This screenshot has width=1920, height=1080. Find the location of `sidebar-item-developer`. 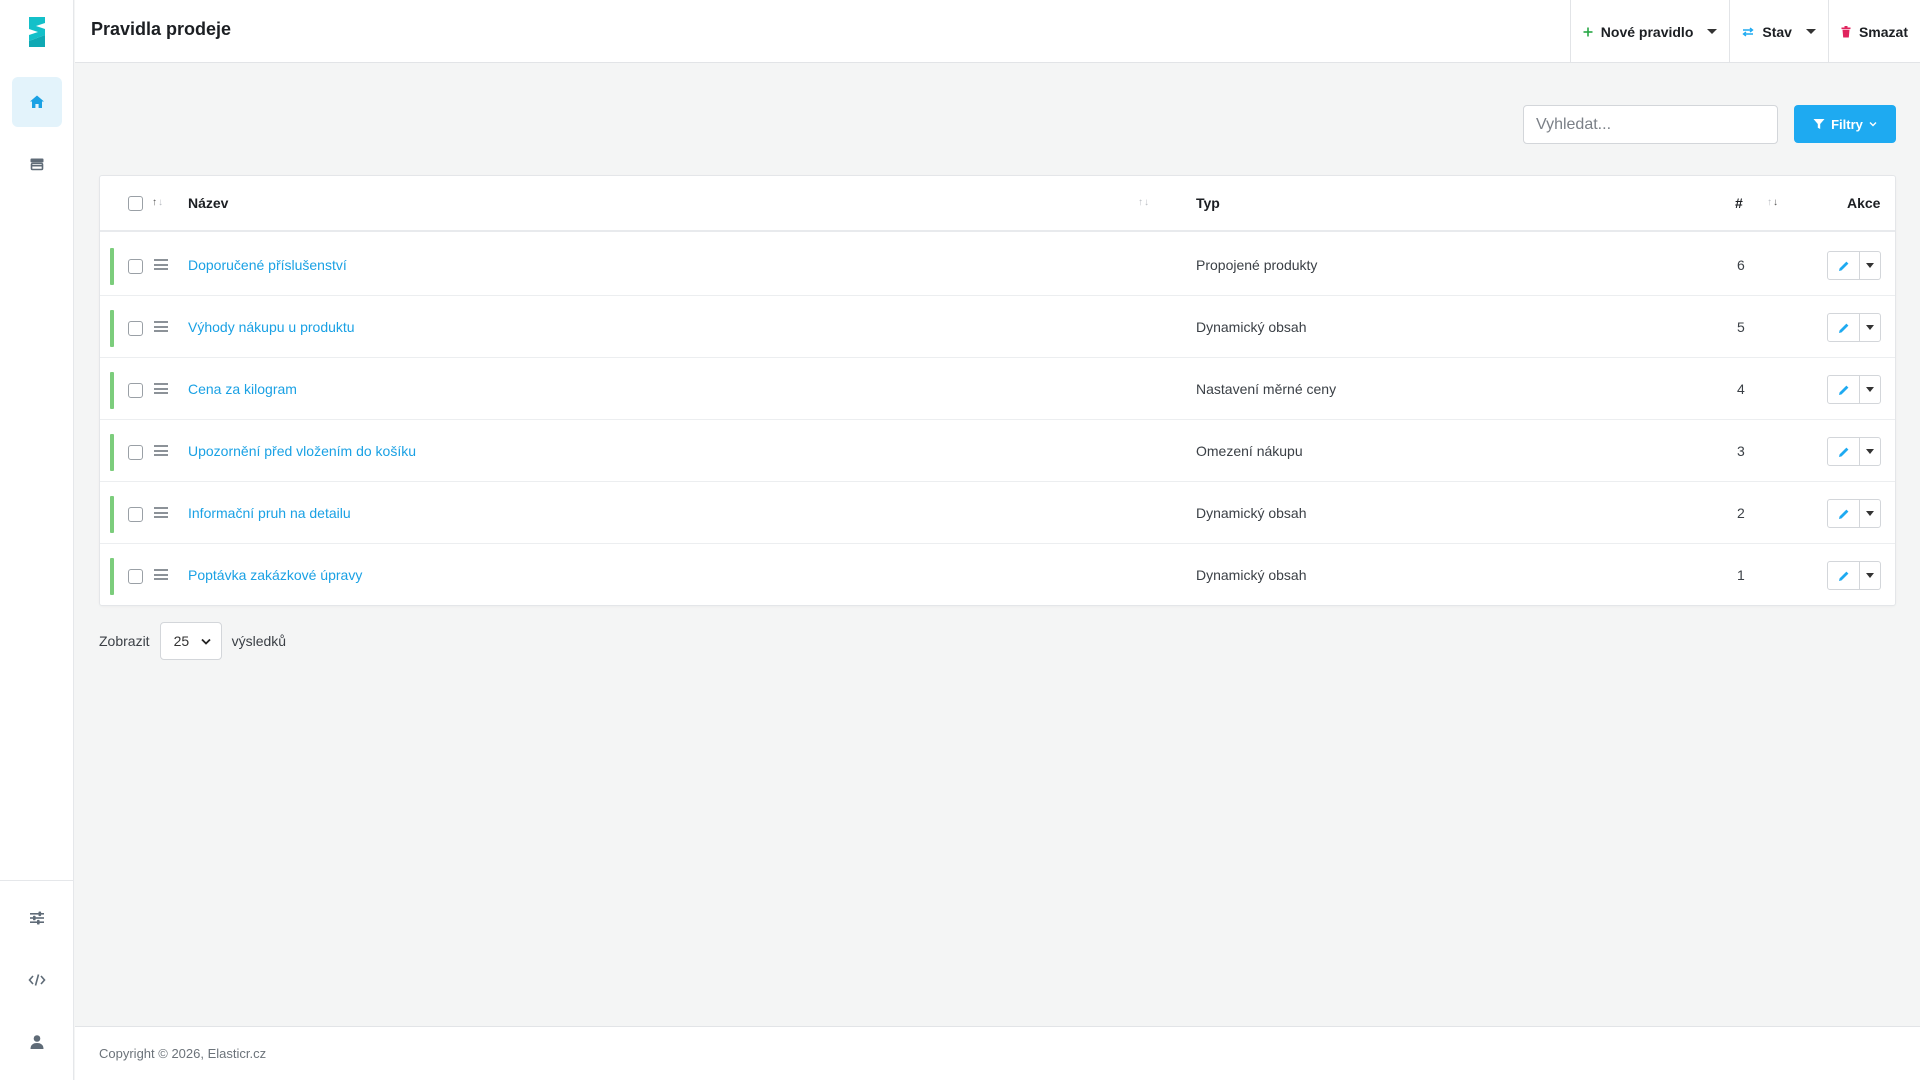

sidebar-item-developer is located at coordinates (37, 980).